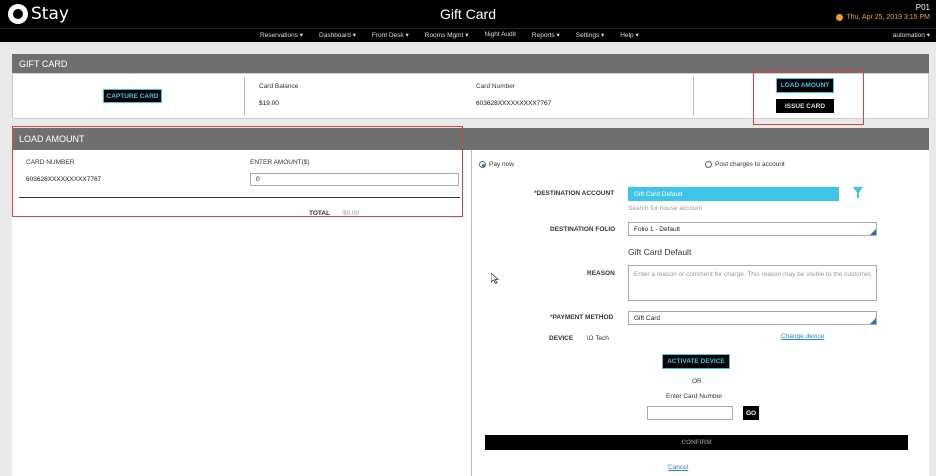 The image size is (936, 476). Describe the element at coordinates (690, 413) in the screenshot. I see `card-number-input` at that location.